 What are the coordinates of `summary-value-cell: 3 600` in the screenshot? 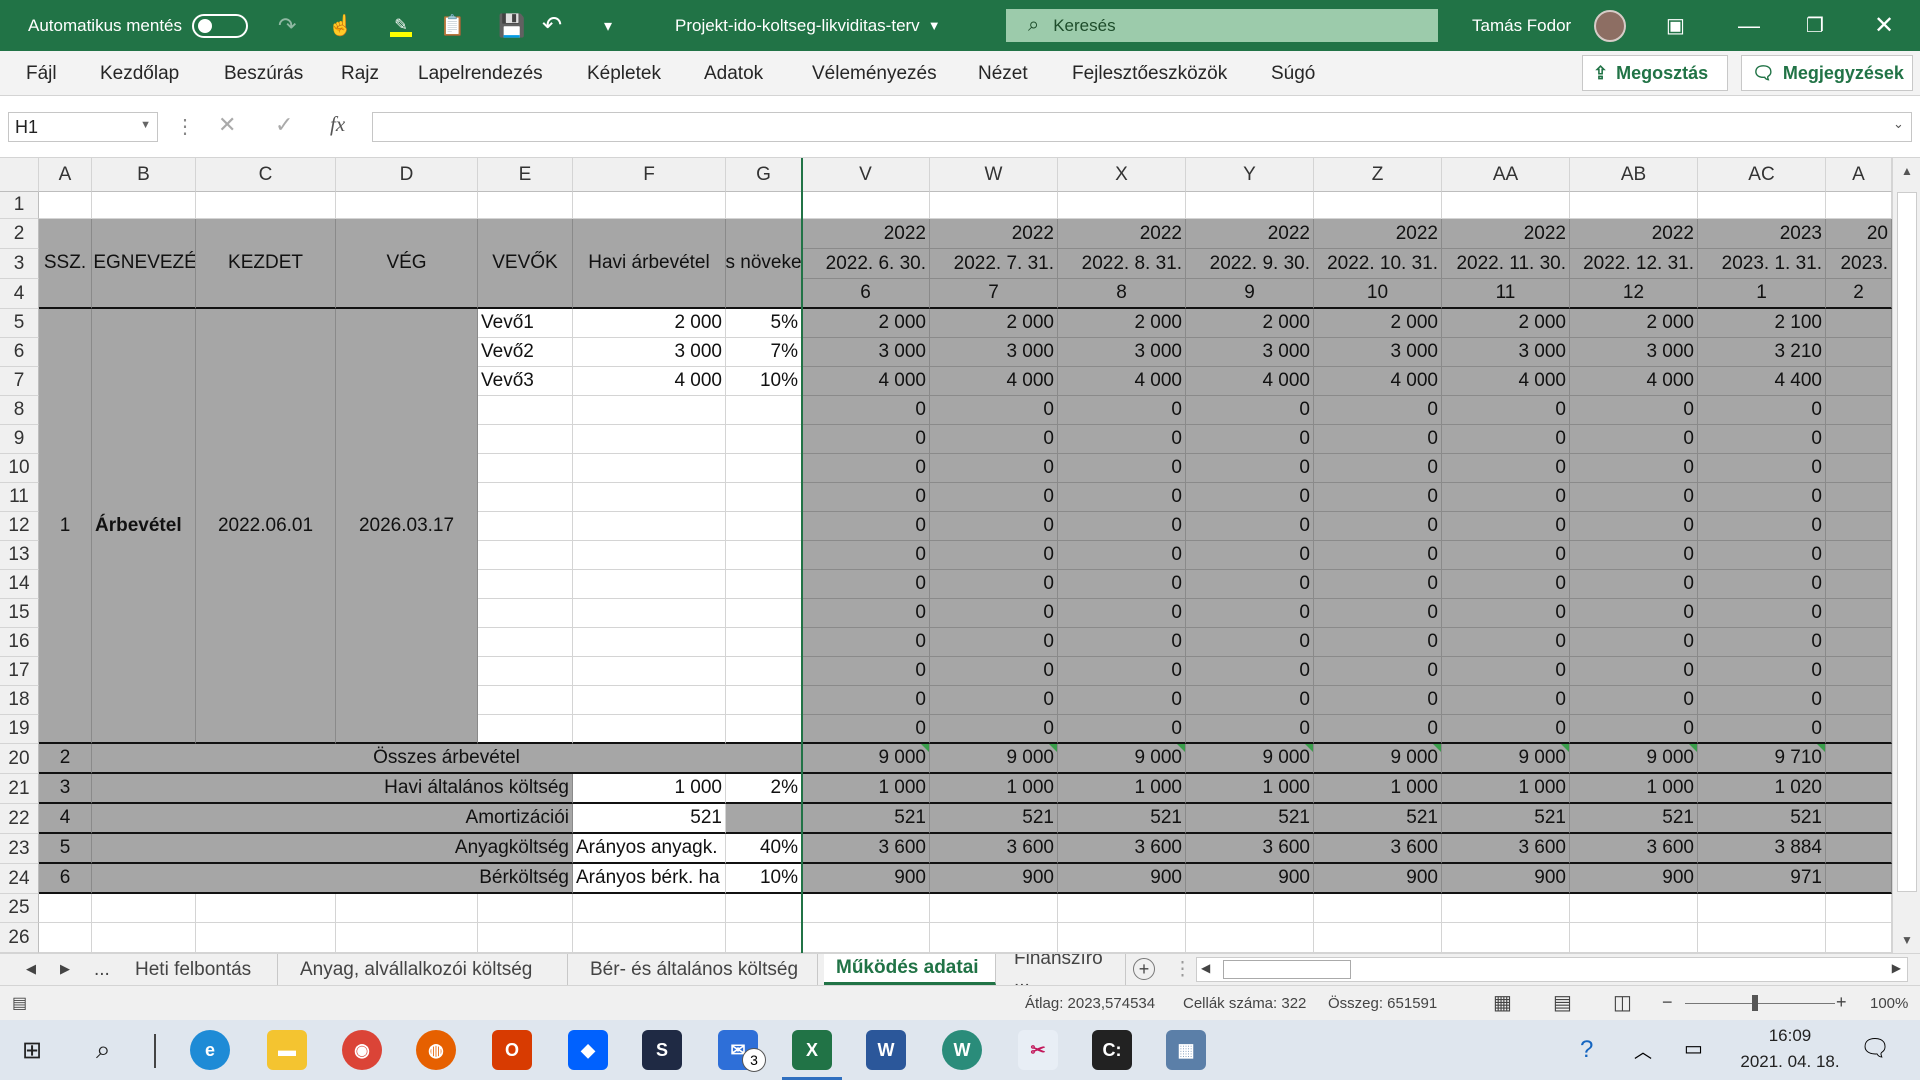 It's located at (1378, 849).